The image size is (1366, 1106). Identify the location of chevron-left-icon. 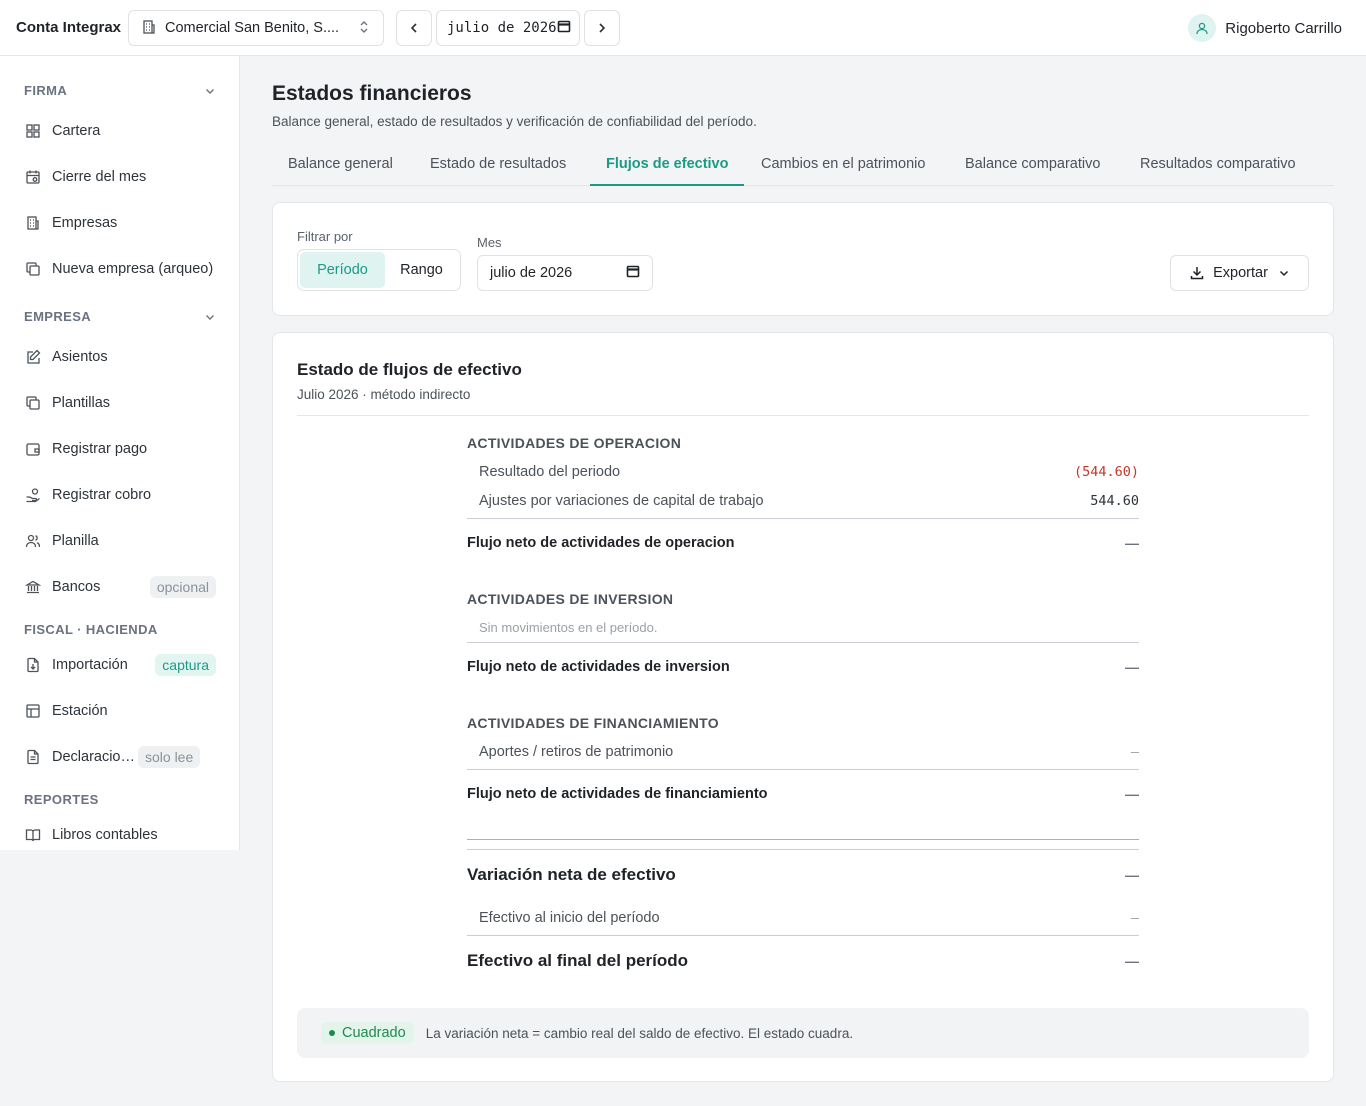
(413, 28).